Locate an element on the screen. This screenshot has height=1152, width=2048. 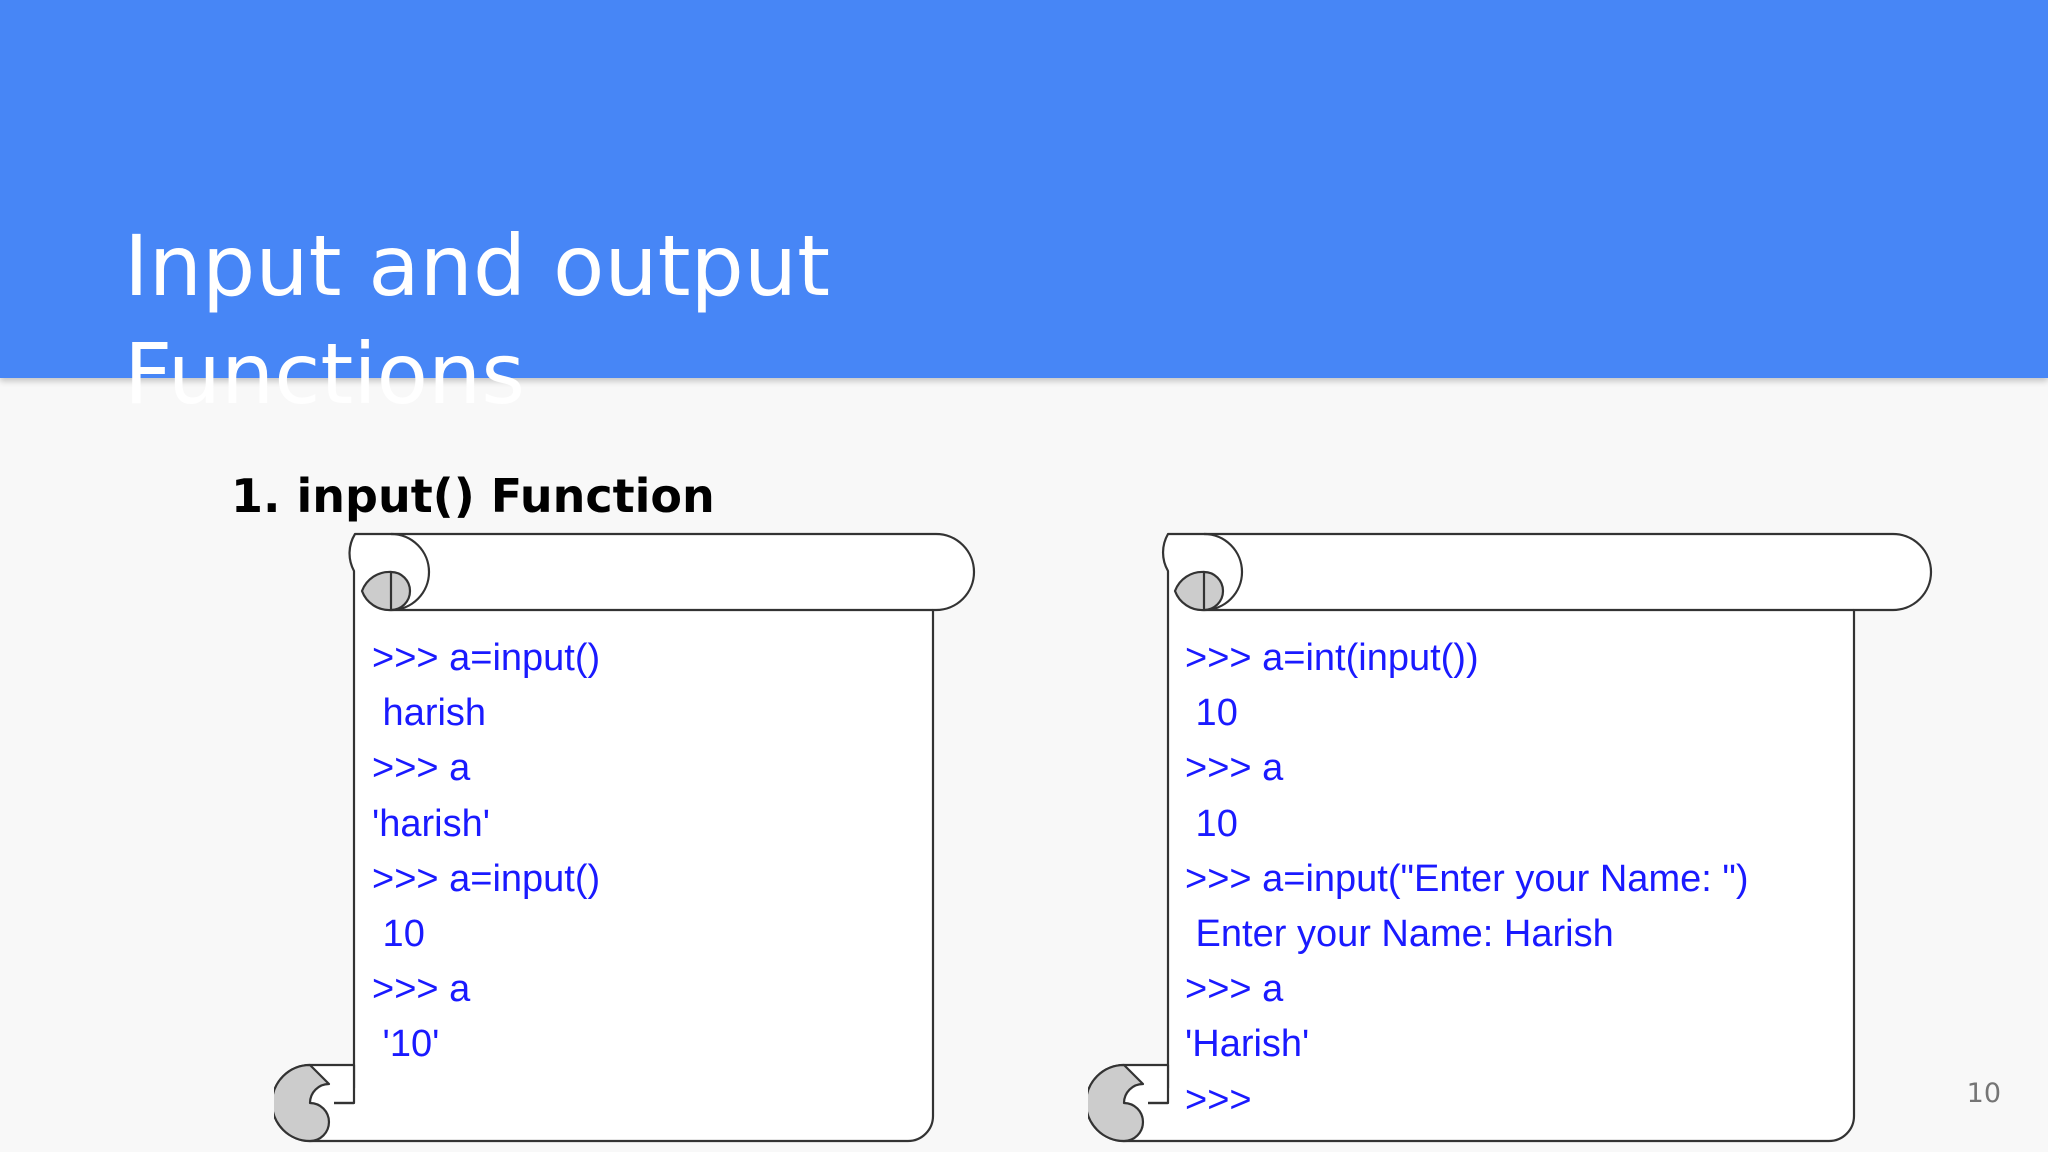
code-line: Enter your Name: Harish is located at coordinates (1399, 933).